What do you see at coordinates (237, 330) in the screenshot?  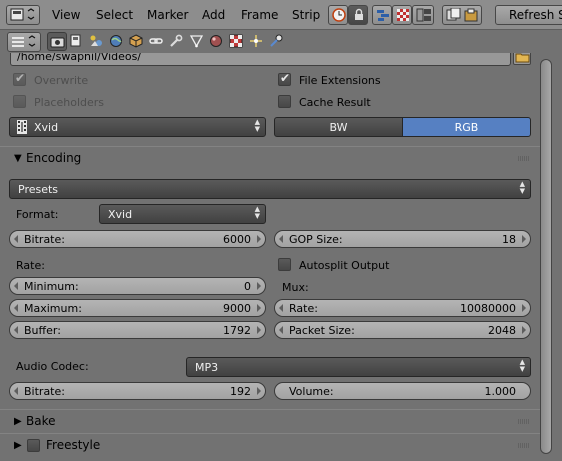 I see `buffer-value: 1792` at bounding box center [237, 330].